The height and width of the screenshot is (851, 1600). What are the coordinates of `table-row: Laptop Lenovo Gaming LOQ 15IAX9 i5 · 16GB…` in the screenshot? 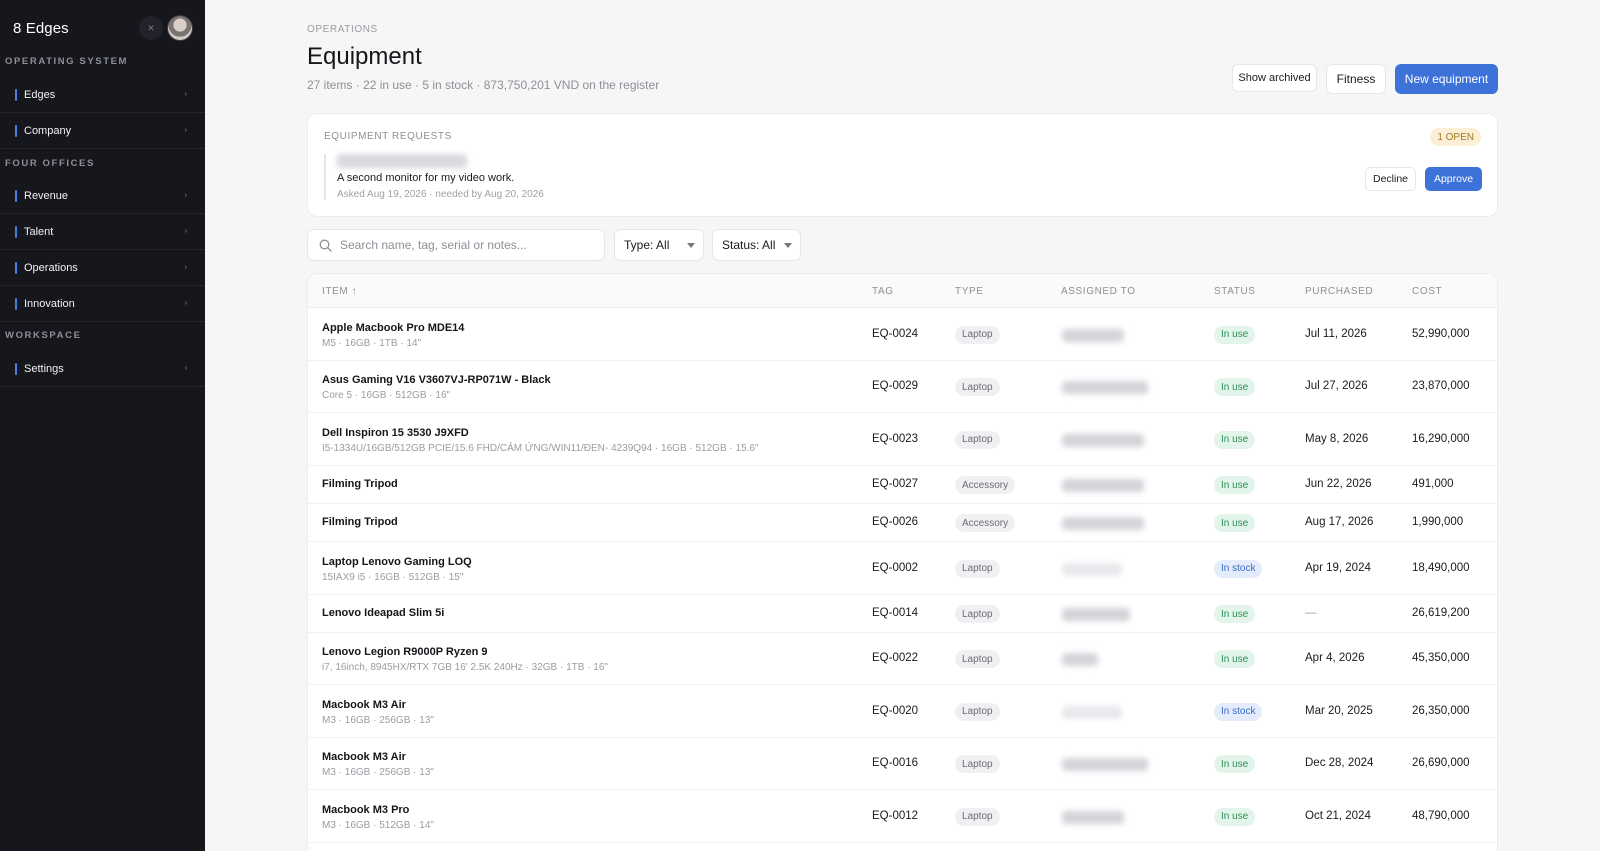 It's located at (902, 568).